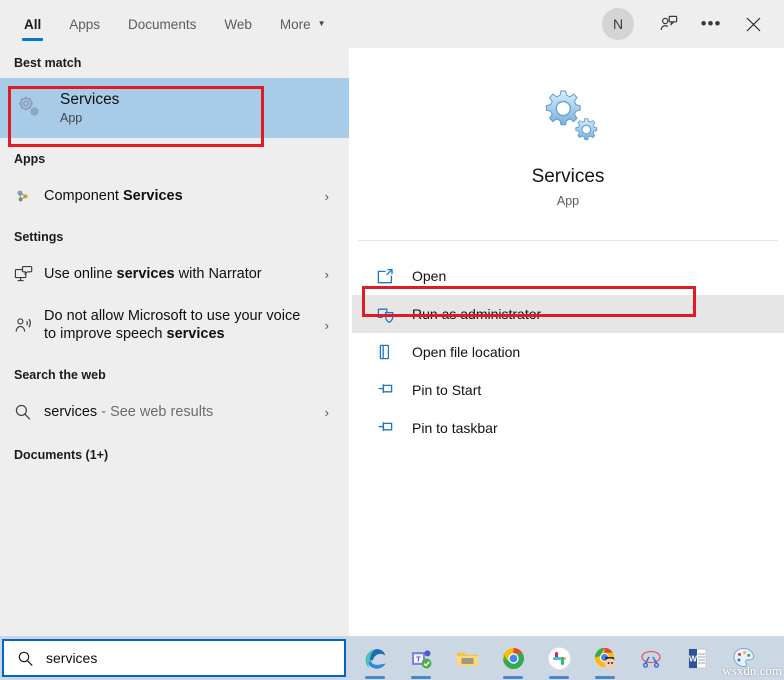  I want to click on tab-documents-label: Documents, so click(162, 24).